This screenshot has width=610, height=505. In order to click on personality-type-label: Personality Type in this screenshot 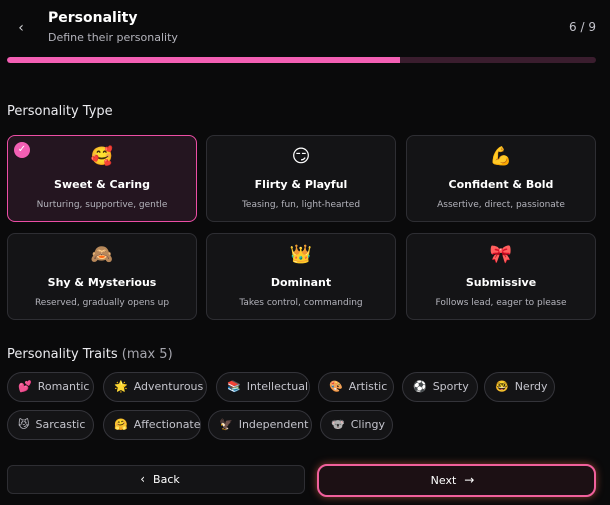, I will do `click(60, 111)`.